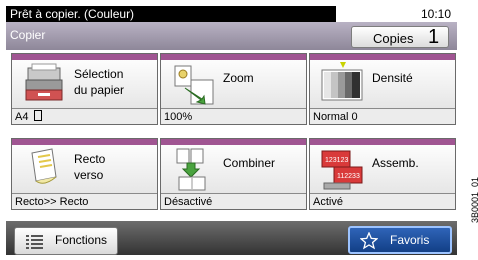  Describe the element at coordinates (34, 242) in the screenshot. I see `list-icon` at that location.